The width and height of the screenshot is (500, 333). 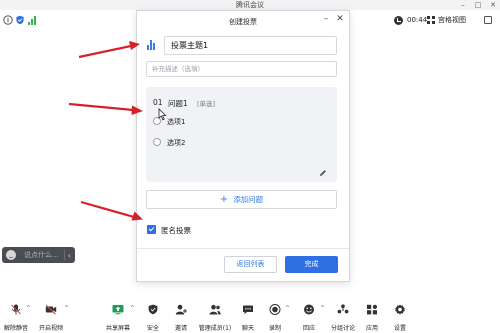 What do you see at coordinates (215, 318) in the screenshot?
I see `manage-members-button: 管理成员(1)` at bounding box center [215, 318].